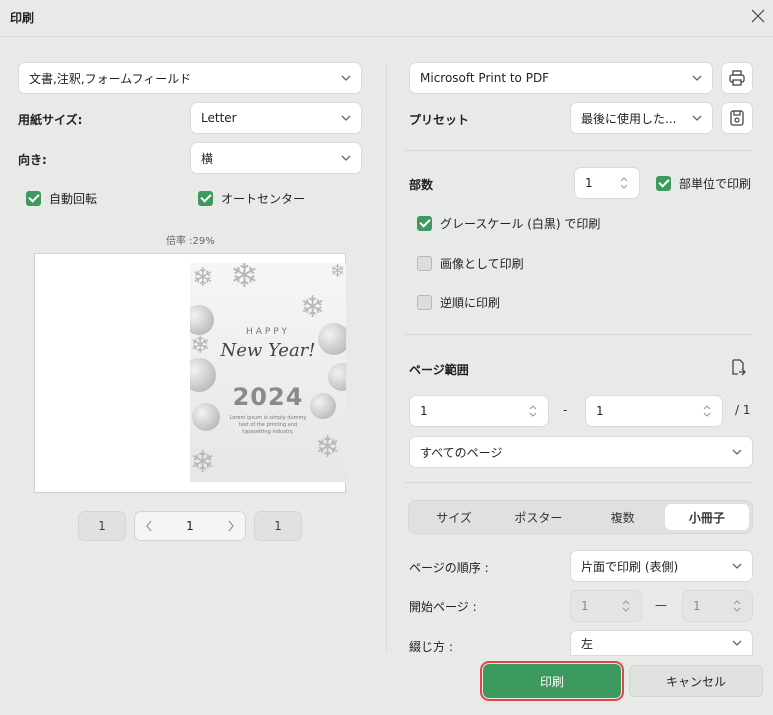 The height and width of the screenshot is (715, 773). Describe the element at coordinates (758, 16) in the screenshot. I see `close-icon` at that location.